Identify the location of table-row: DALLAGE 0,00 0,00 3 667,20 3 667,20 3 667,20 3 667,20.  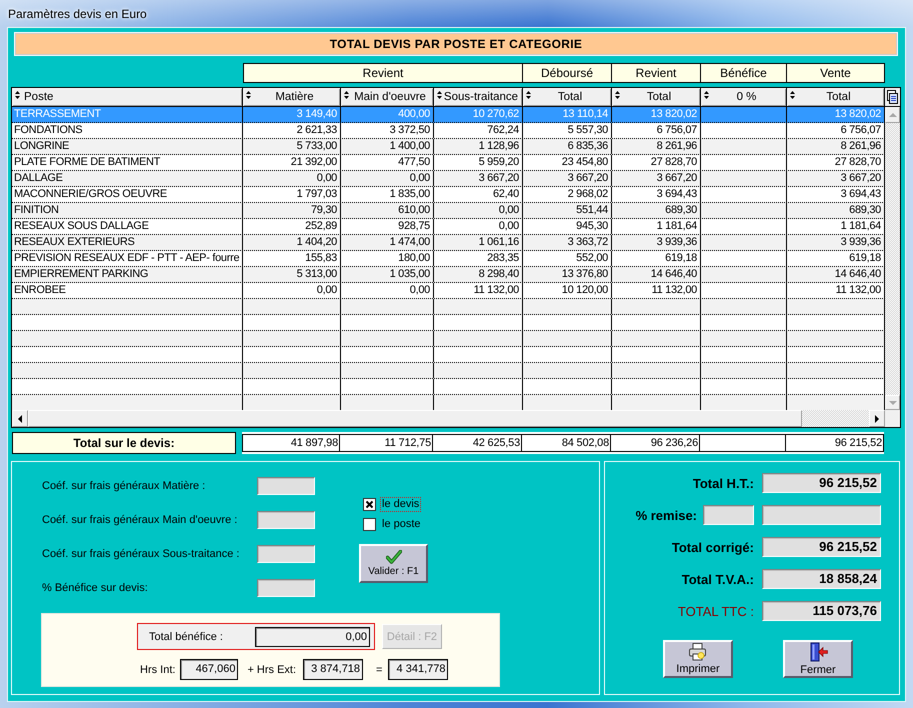
(448, 179).